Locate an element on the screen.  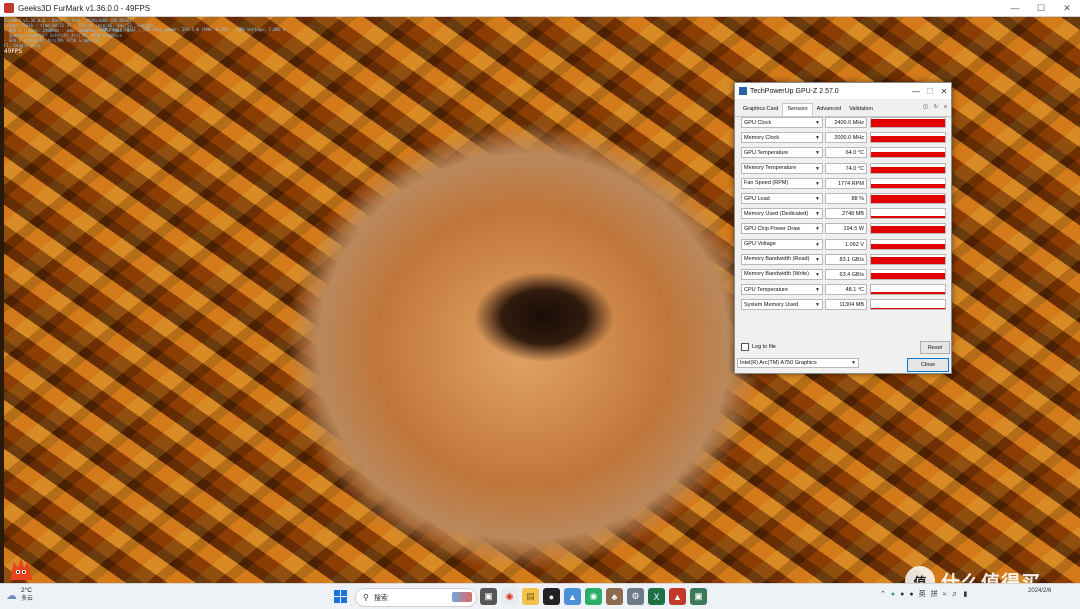
search-icon: ⚲ is located at coordinates (366, 597).